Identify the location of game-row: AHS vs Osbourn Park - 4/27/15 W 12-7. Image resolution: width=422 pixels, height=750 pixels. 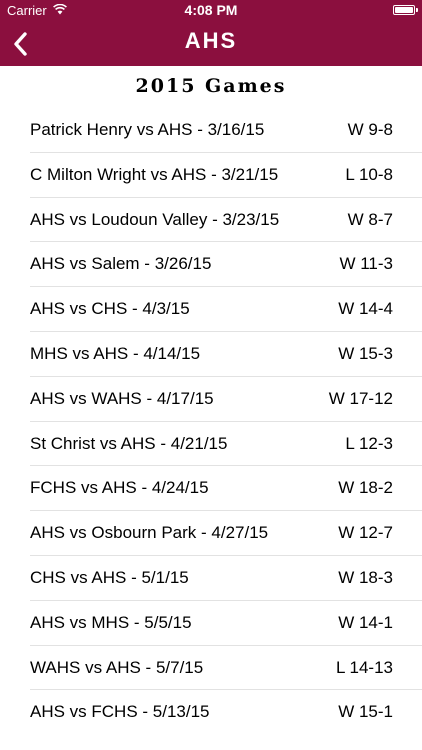
(211, 533).